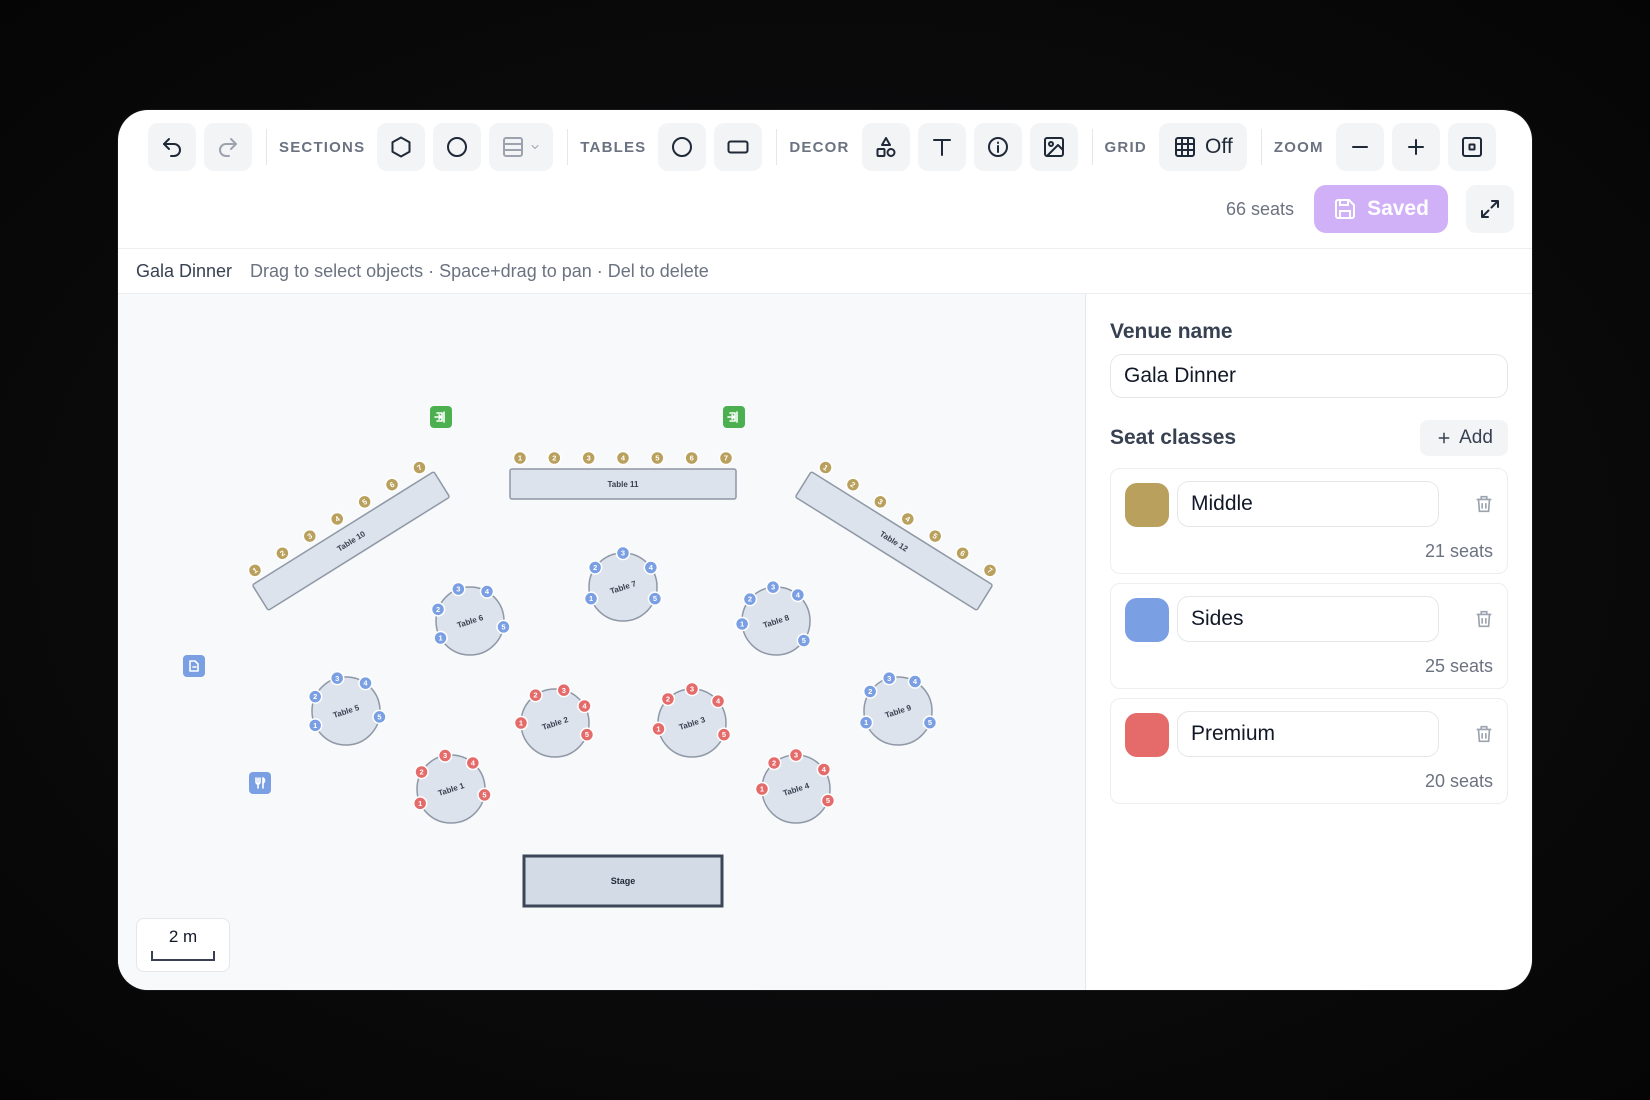 The width and height of the screenshot is (1650, 1100). I want to click on text-button, so click(941, 147).